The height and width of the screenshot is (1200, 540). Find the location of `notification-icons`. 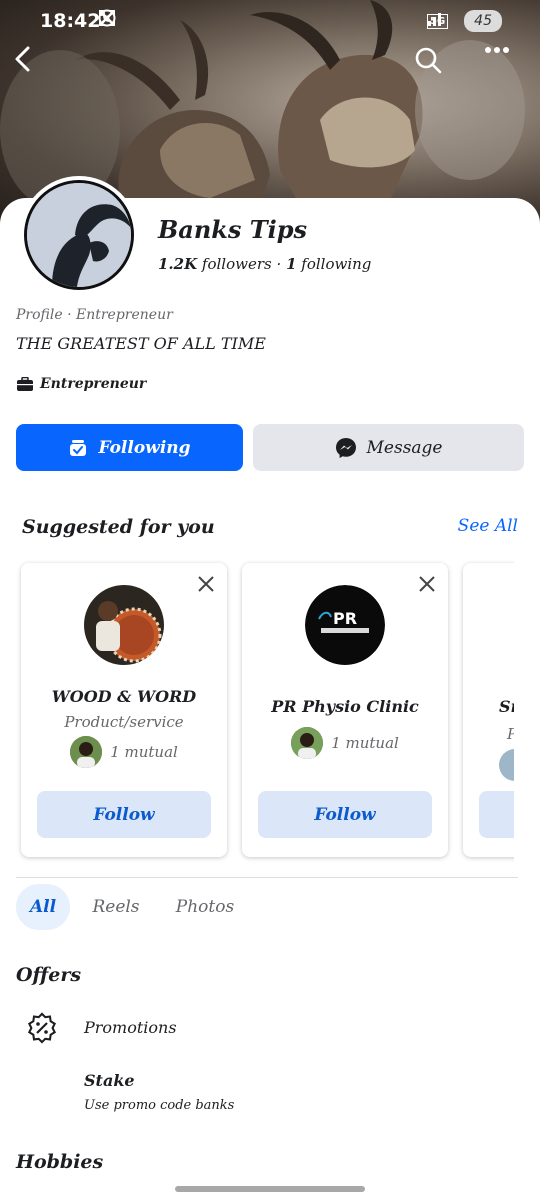

notification-icons is located at coordinates (153, 20).